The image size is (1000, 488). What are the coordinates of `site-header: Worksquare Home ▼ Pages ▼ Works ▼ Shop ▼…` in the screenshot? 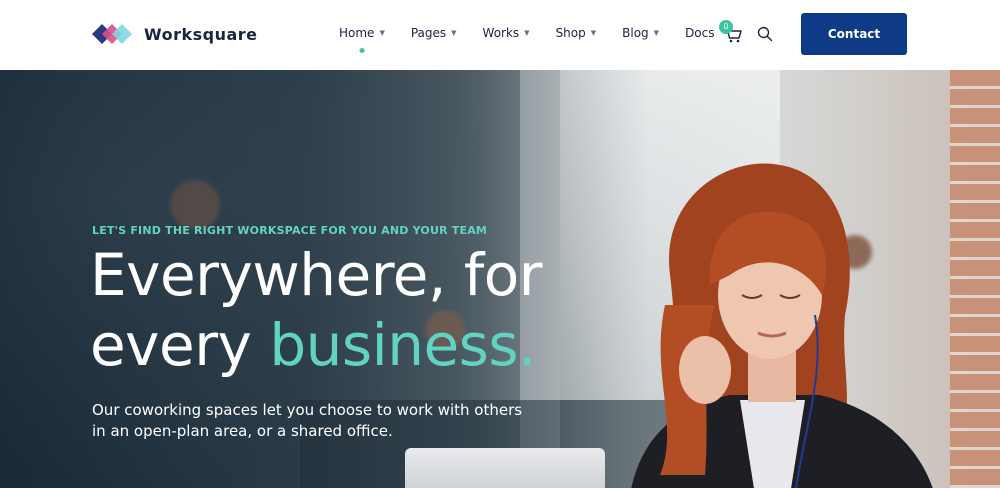 It's located at (500, 35).